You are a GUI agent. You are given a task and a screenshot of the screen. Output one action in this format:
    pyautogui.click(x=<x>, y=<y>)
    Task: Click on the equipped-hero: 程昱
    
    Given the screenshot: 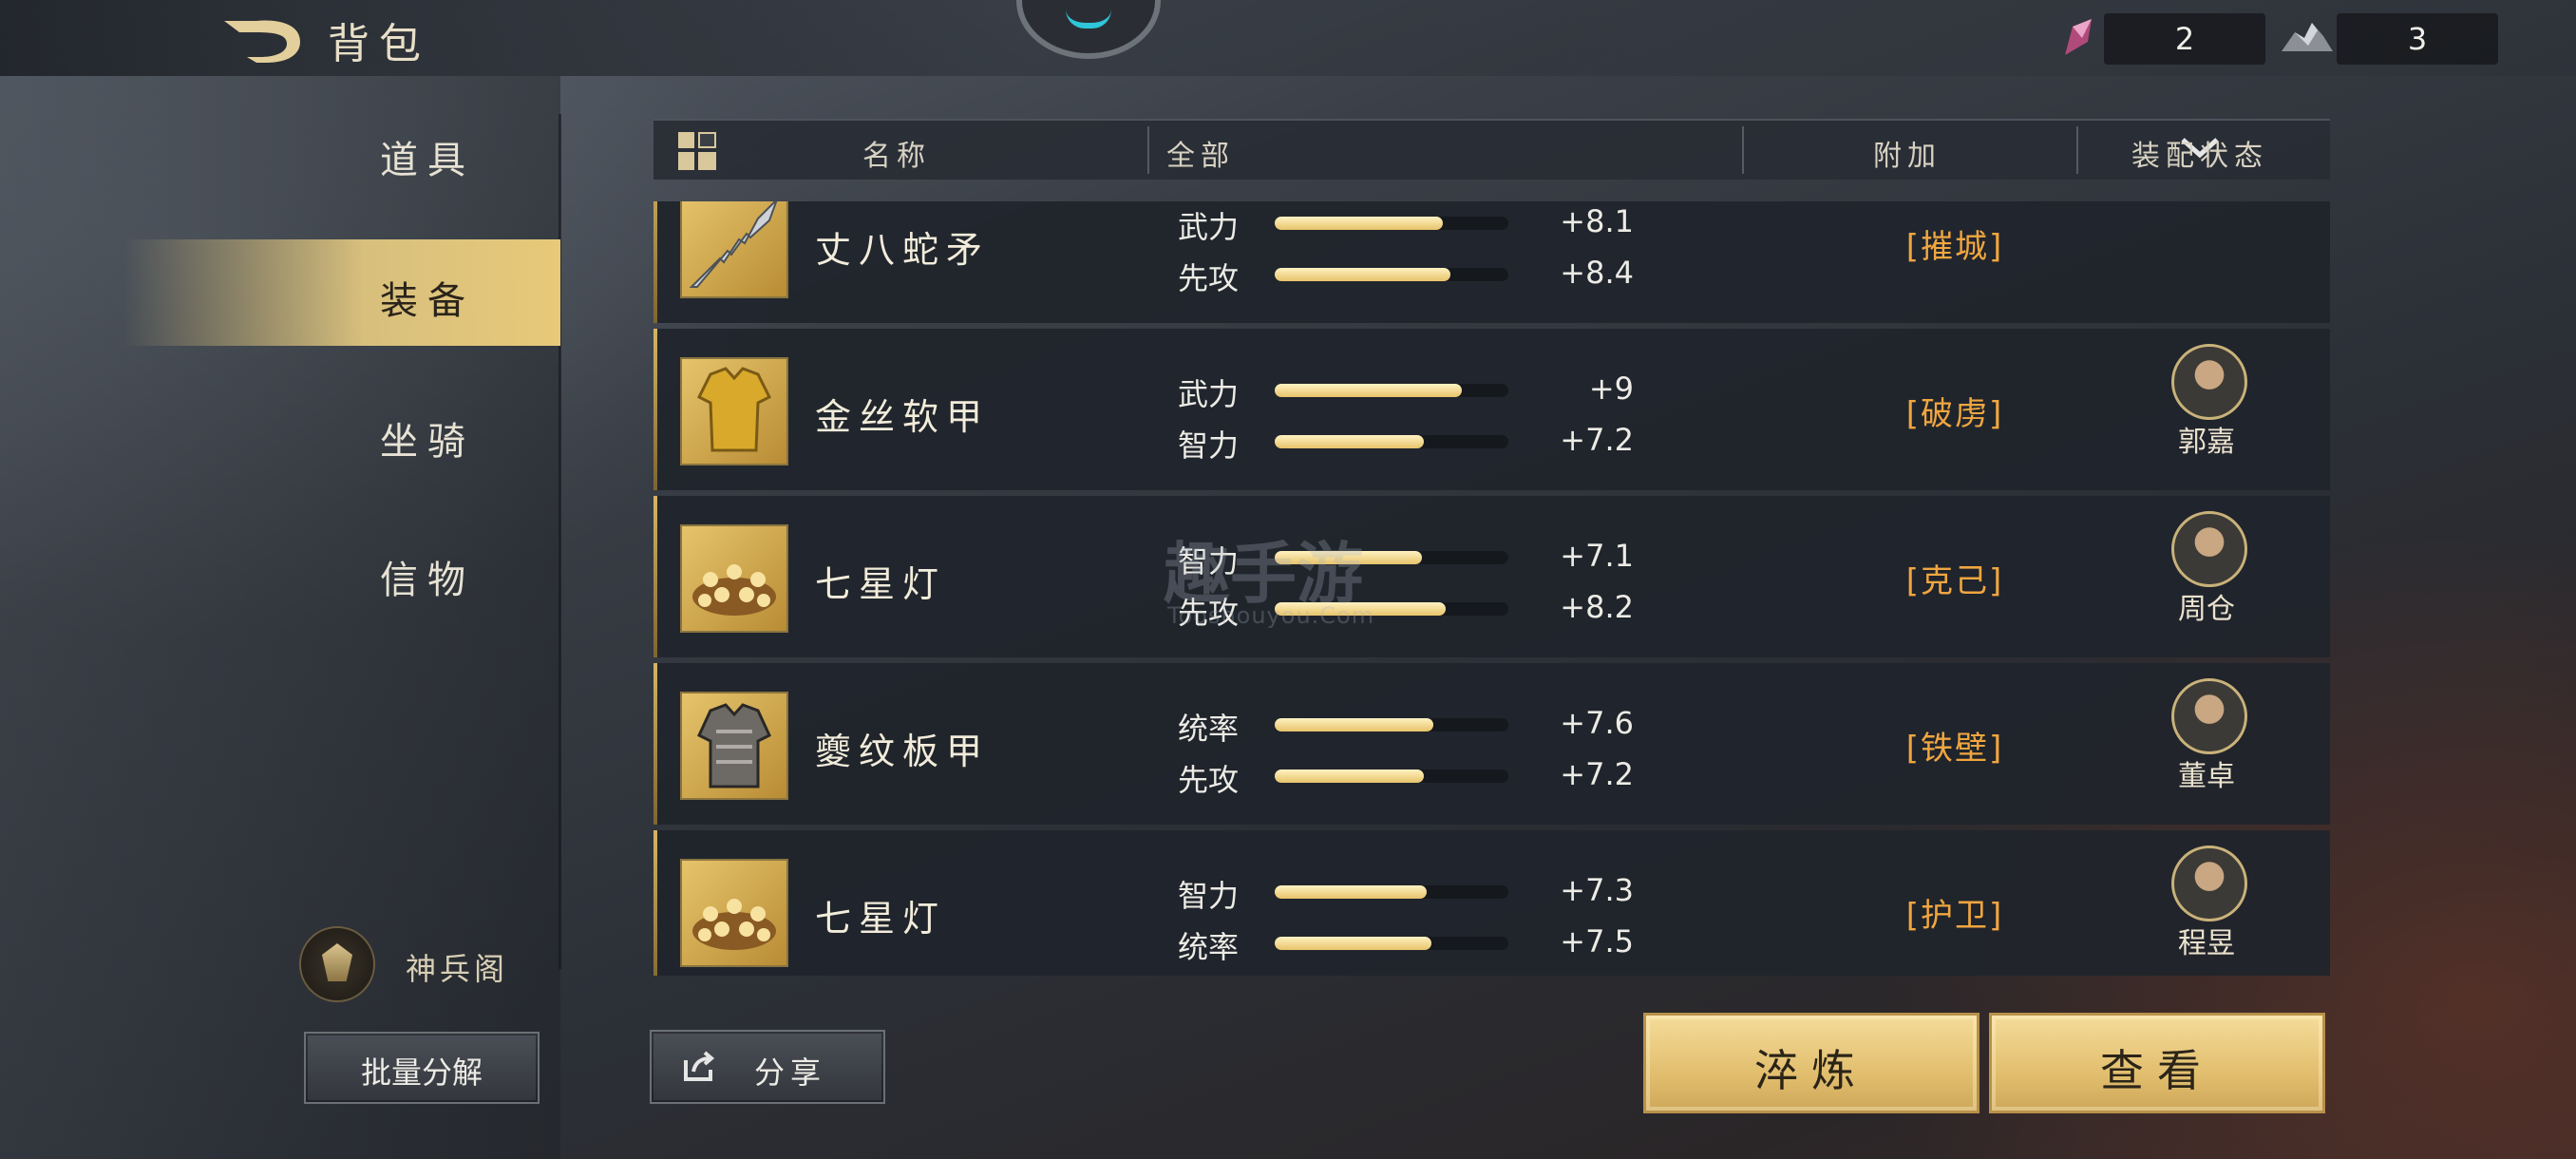 What is the action you would take?
    pyautogui.click(x=2209, y=911)
    